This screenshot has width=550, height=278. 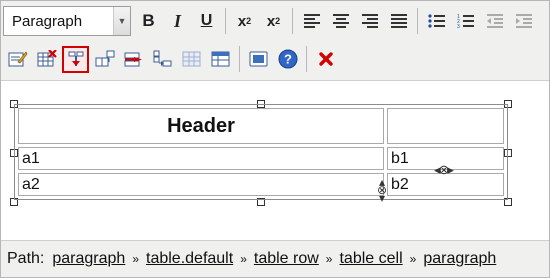 What do you see at coordinates (370, 259) in the screenshot?
I see `breadcrumb-table-cell: table cell` at bounding box center [370, 259].